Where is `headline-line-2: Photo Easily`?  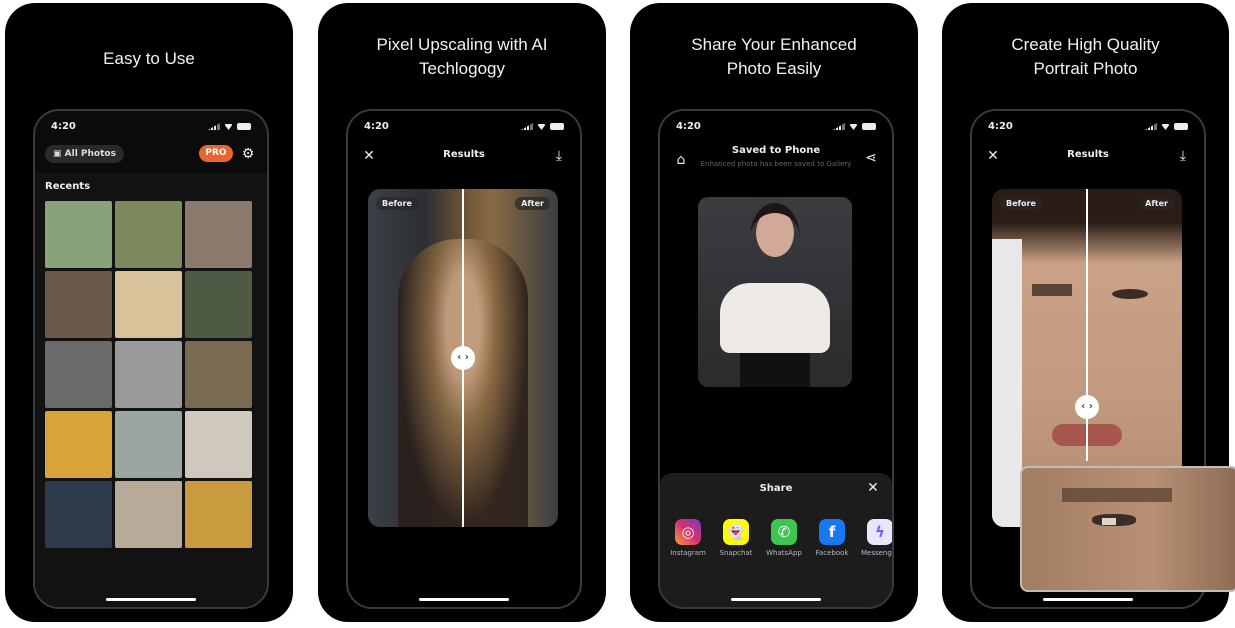 headline-line-2: Photo Easily is located at coordinates (774, 68).